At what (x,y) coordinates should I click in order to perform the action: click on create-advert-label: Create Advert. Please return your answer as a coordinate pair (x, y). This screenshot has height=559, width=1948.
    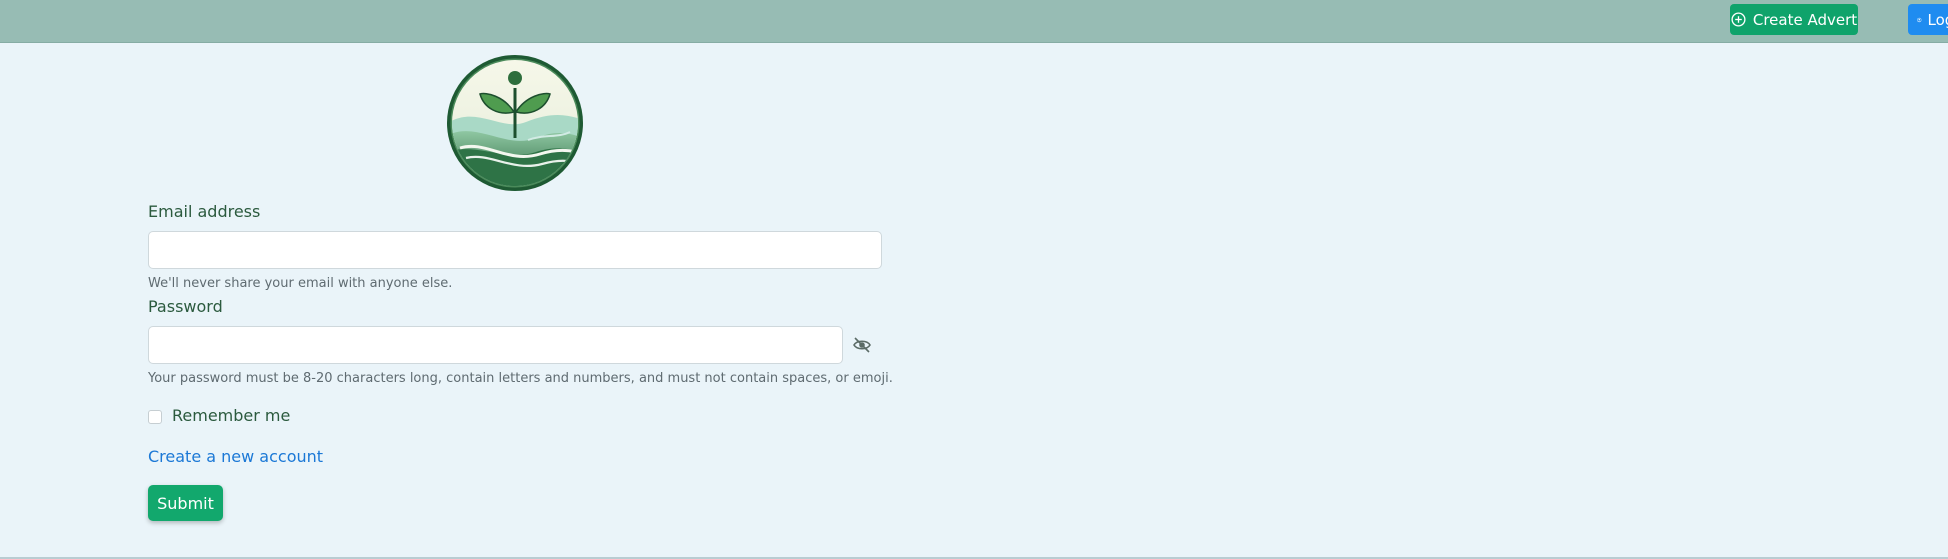
    Looking at the image, I should click on (1805, 19).